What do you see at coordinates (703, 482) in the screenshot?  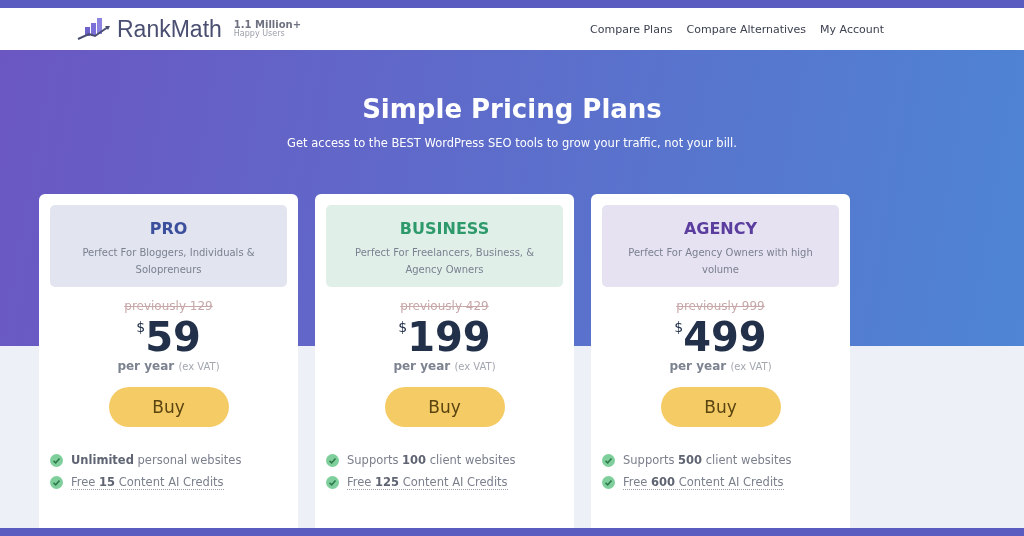 I see `feature-text: Free 600 Content AI Credits` at bounding box center [703, 482].